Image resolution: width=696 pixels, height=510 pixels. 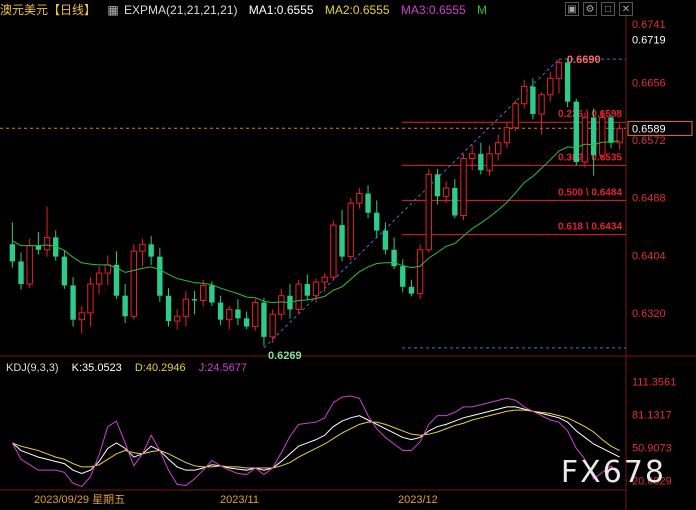 What do you see at coordinates (180, 10) in the screenshot?
I see `indicator-label: EXPMA(21,21,21,21)` at bounding box center [180, 10].